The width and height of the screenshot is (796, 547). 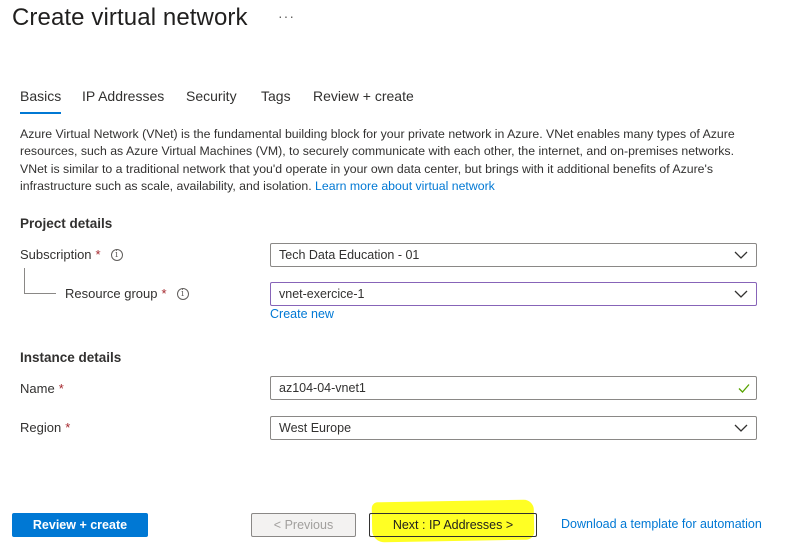 What do you see at coordinates (322, 388) in the screenshot?
I see `name-value: az104-04-vnet1` at bounding box center [322, 388].